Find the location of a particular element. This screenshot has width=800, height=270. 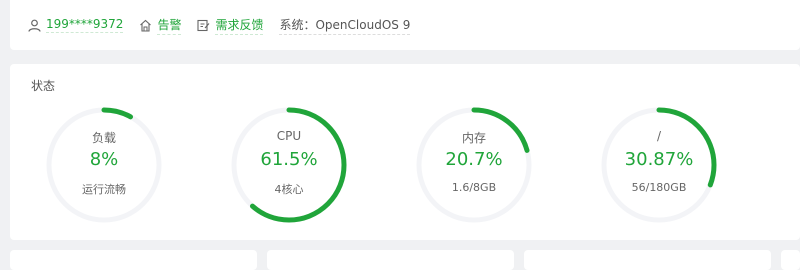

gauge-load: 负载 8% 运行流畅 is located at coordinates (104, 165).